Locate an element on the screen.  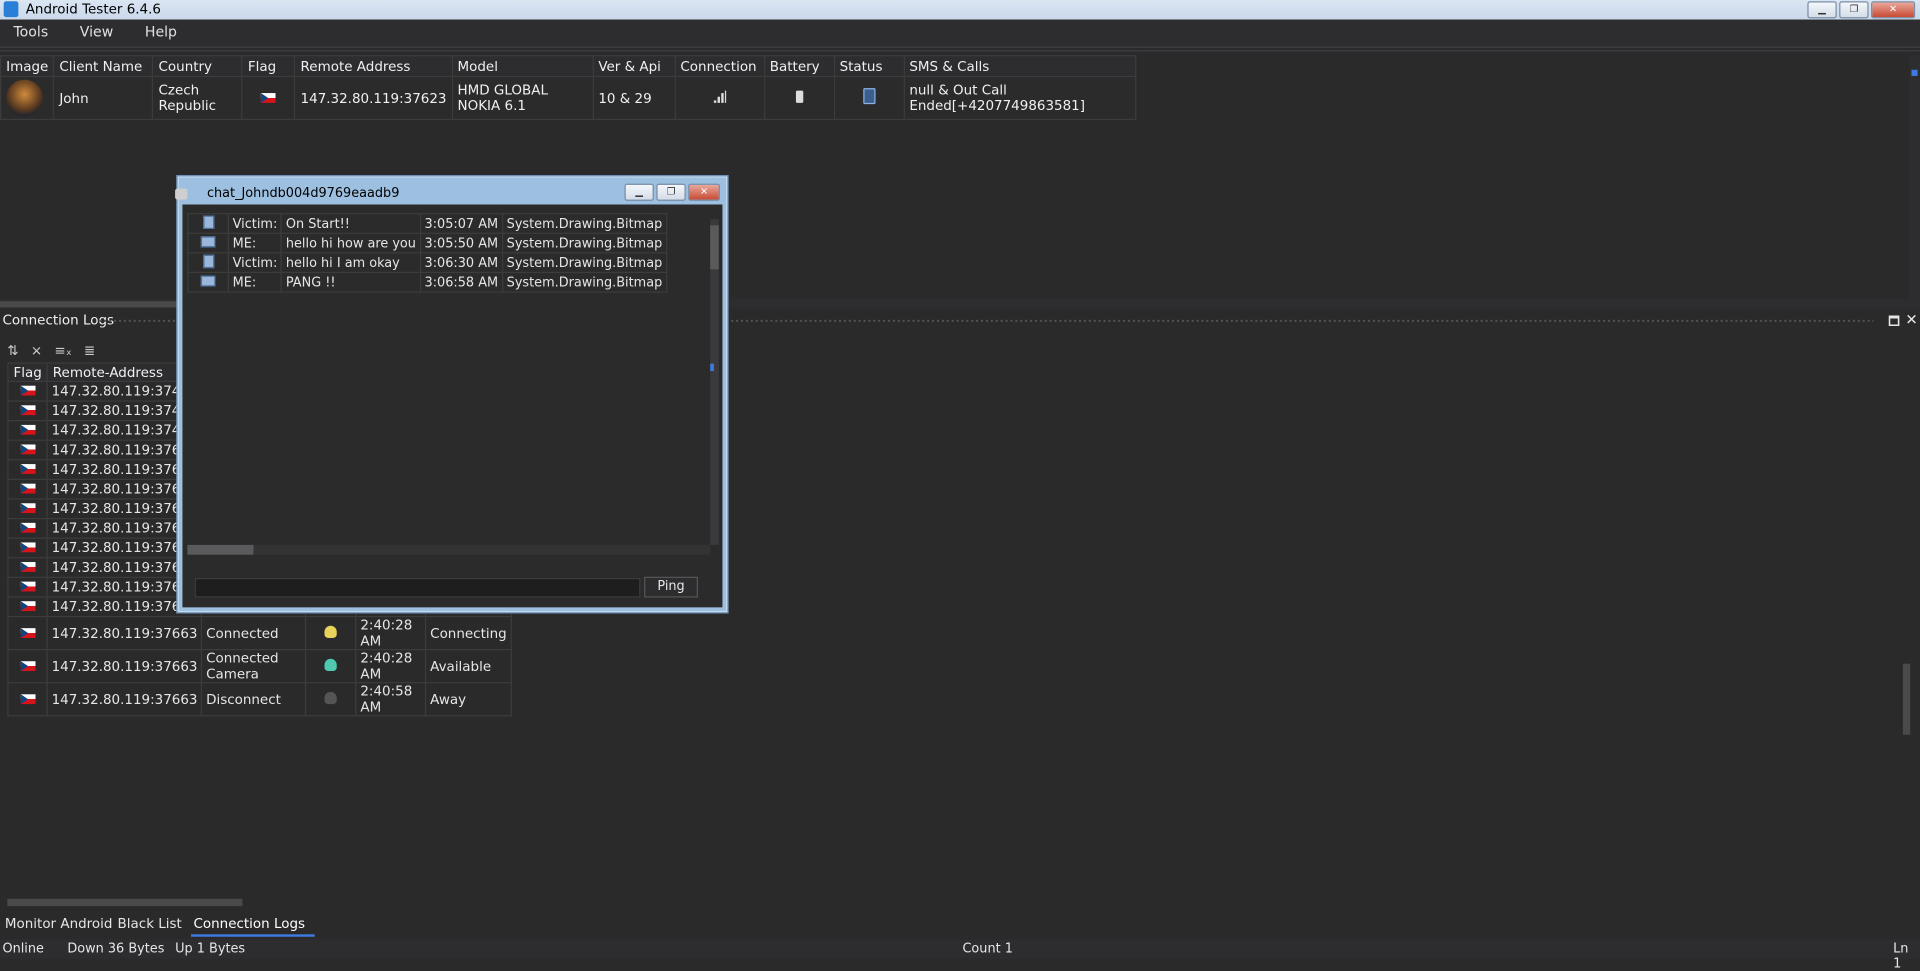
clear-icon: ⨯ is located at coordinates (36, 351).